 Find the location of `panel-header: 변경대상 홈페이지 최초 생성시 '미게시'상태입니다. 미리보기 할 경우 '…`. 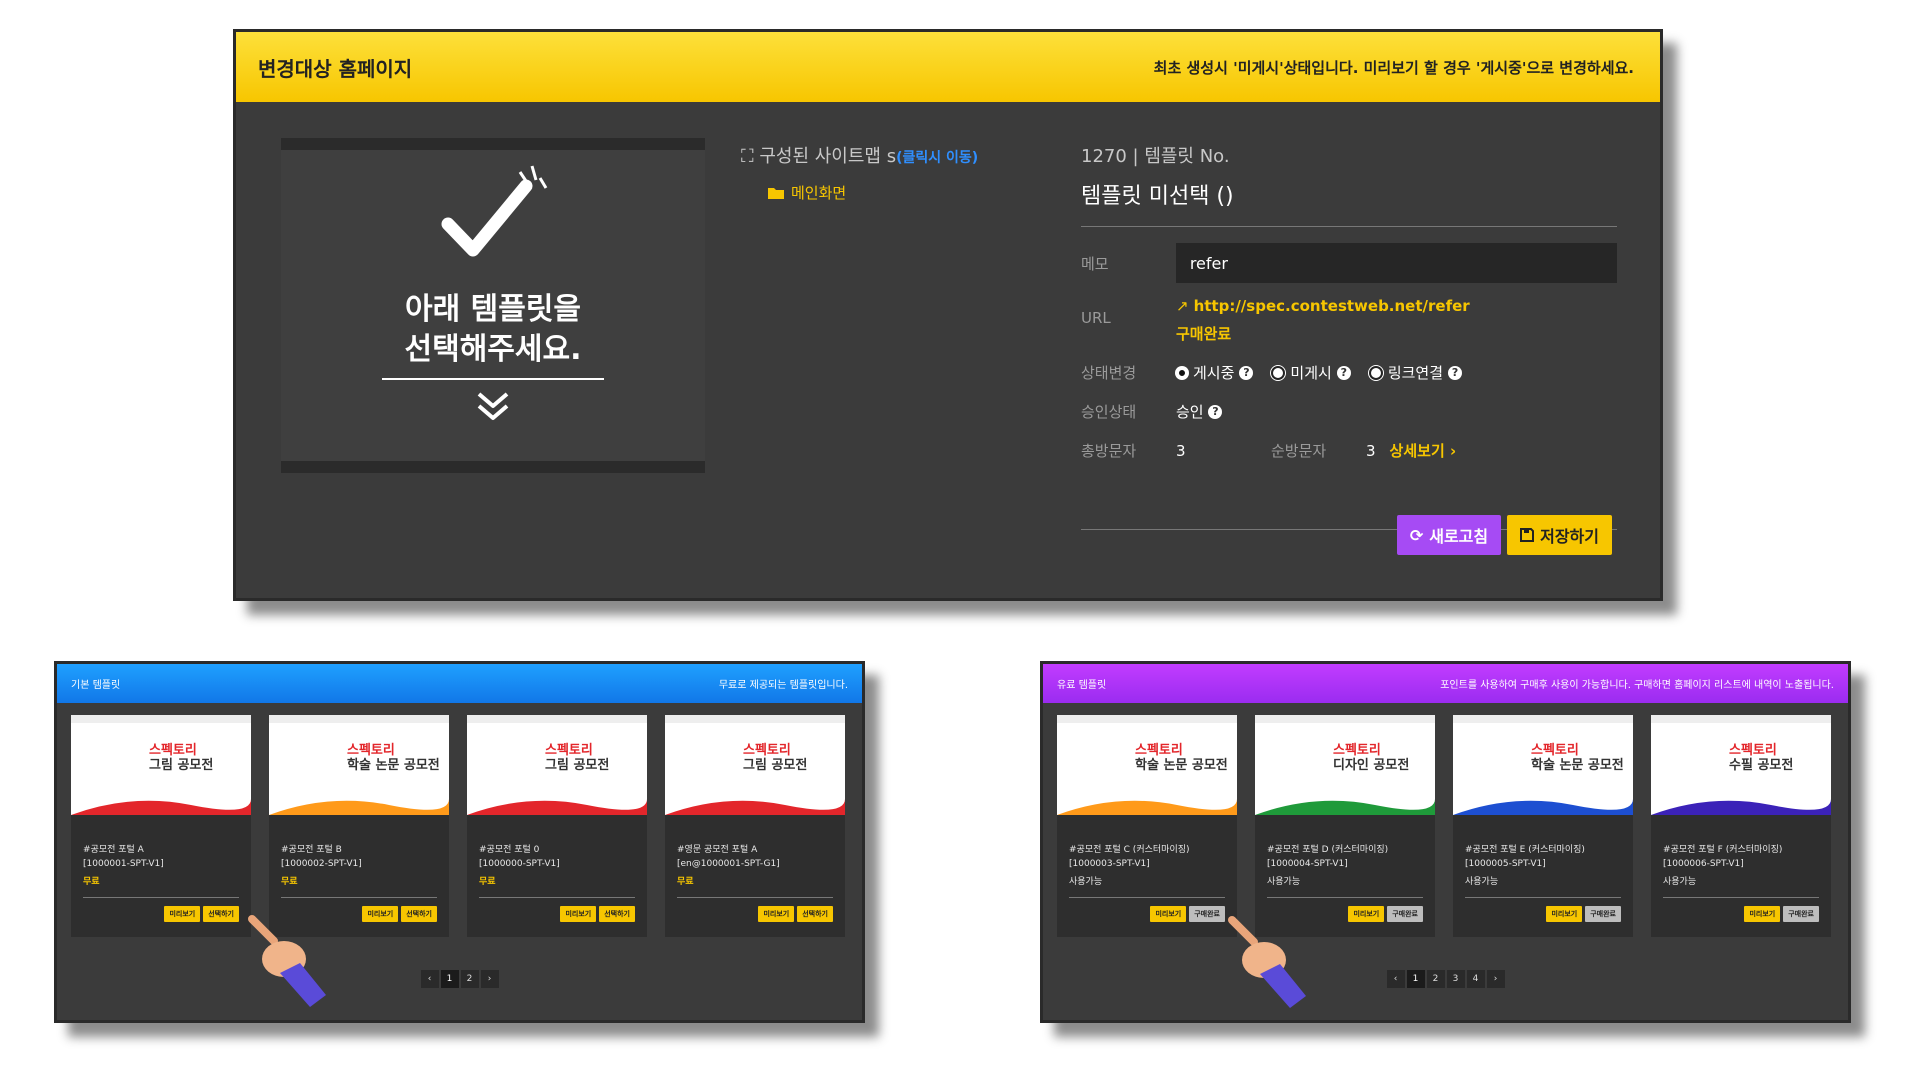

panel-header: 변경대상 홈페이지 최초 생성시 '미게시'상태입니다. 미리보기 할 경우 '… is located at coordinates (948, 67).